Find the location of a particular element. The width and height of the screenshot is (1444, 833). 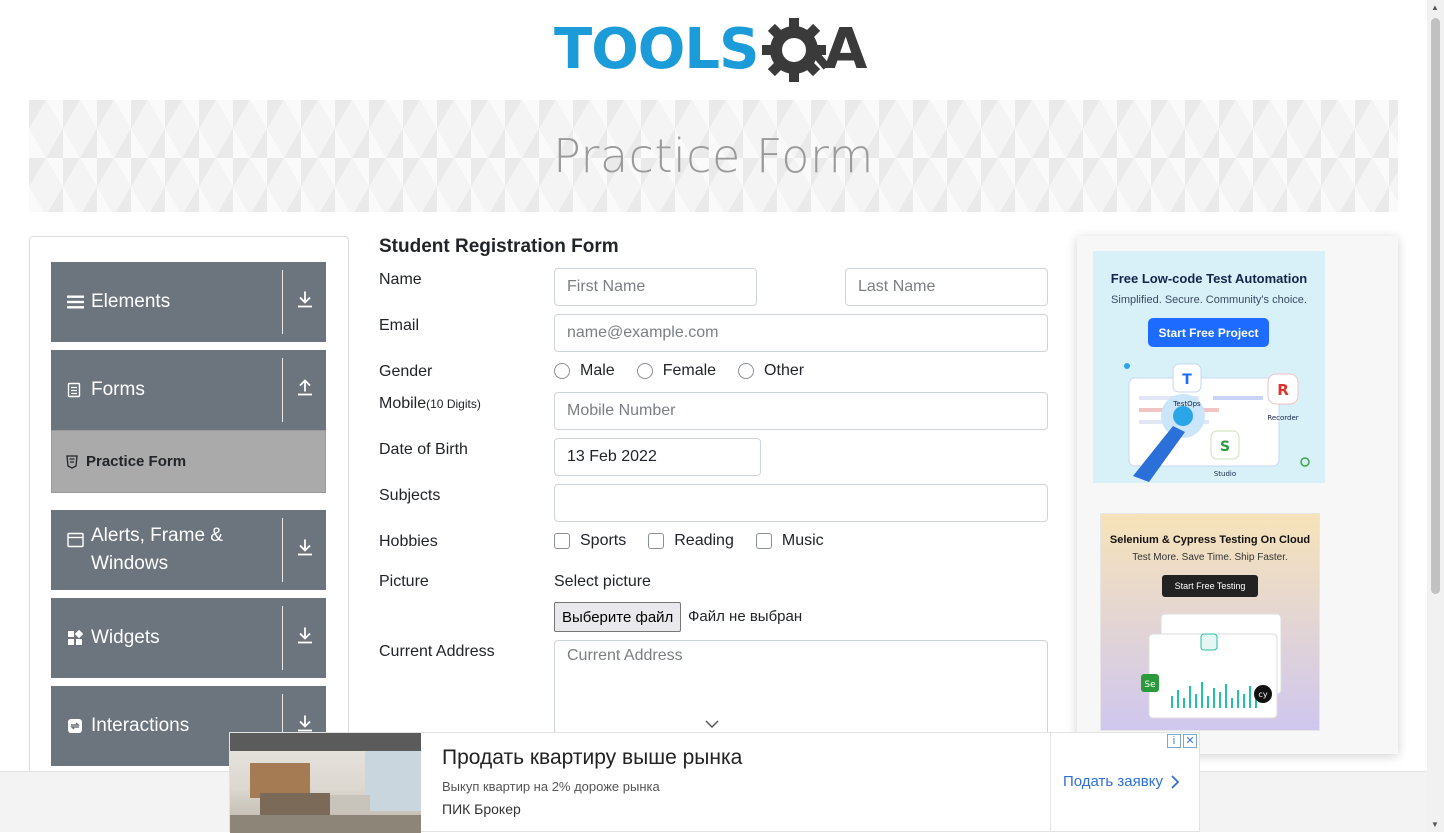

mobile-hint: (10 Digits) is located at coordinates (453, 404).